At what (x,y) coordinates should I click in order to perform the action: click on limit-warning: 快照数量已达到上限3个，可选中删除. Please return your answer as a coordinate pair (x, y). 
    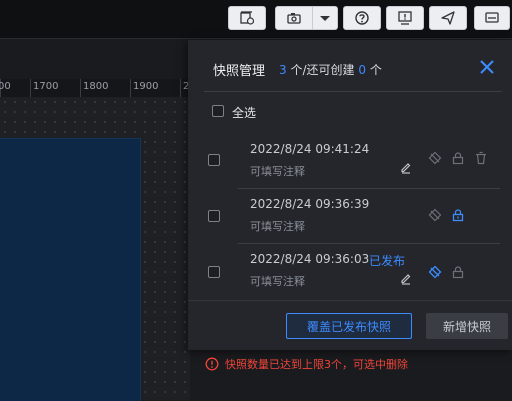
    Looking at the image, I should click on (306, 364).